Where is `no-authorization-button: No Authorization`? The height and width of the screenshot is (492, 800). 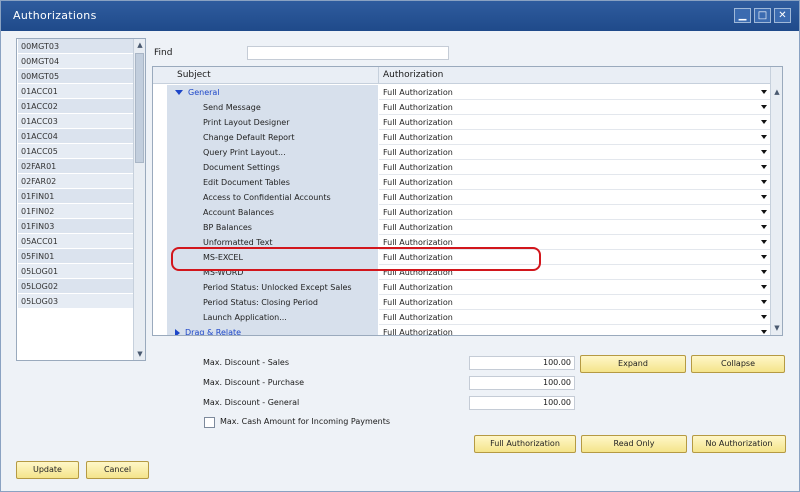
no-authorization-button: No Authorization is located at coordinates (739, 444).